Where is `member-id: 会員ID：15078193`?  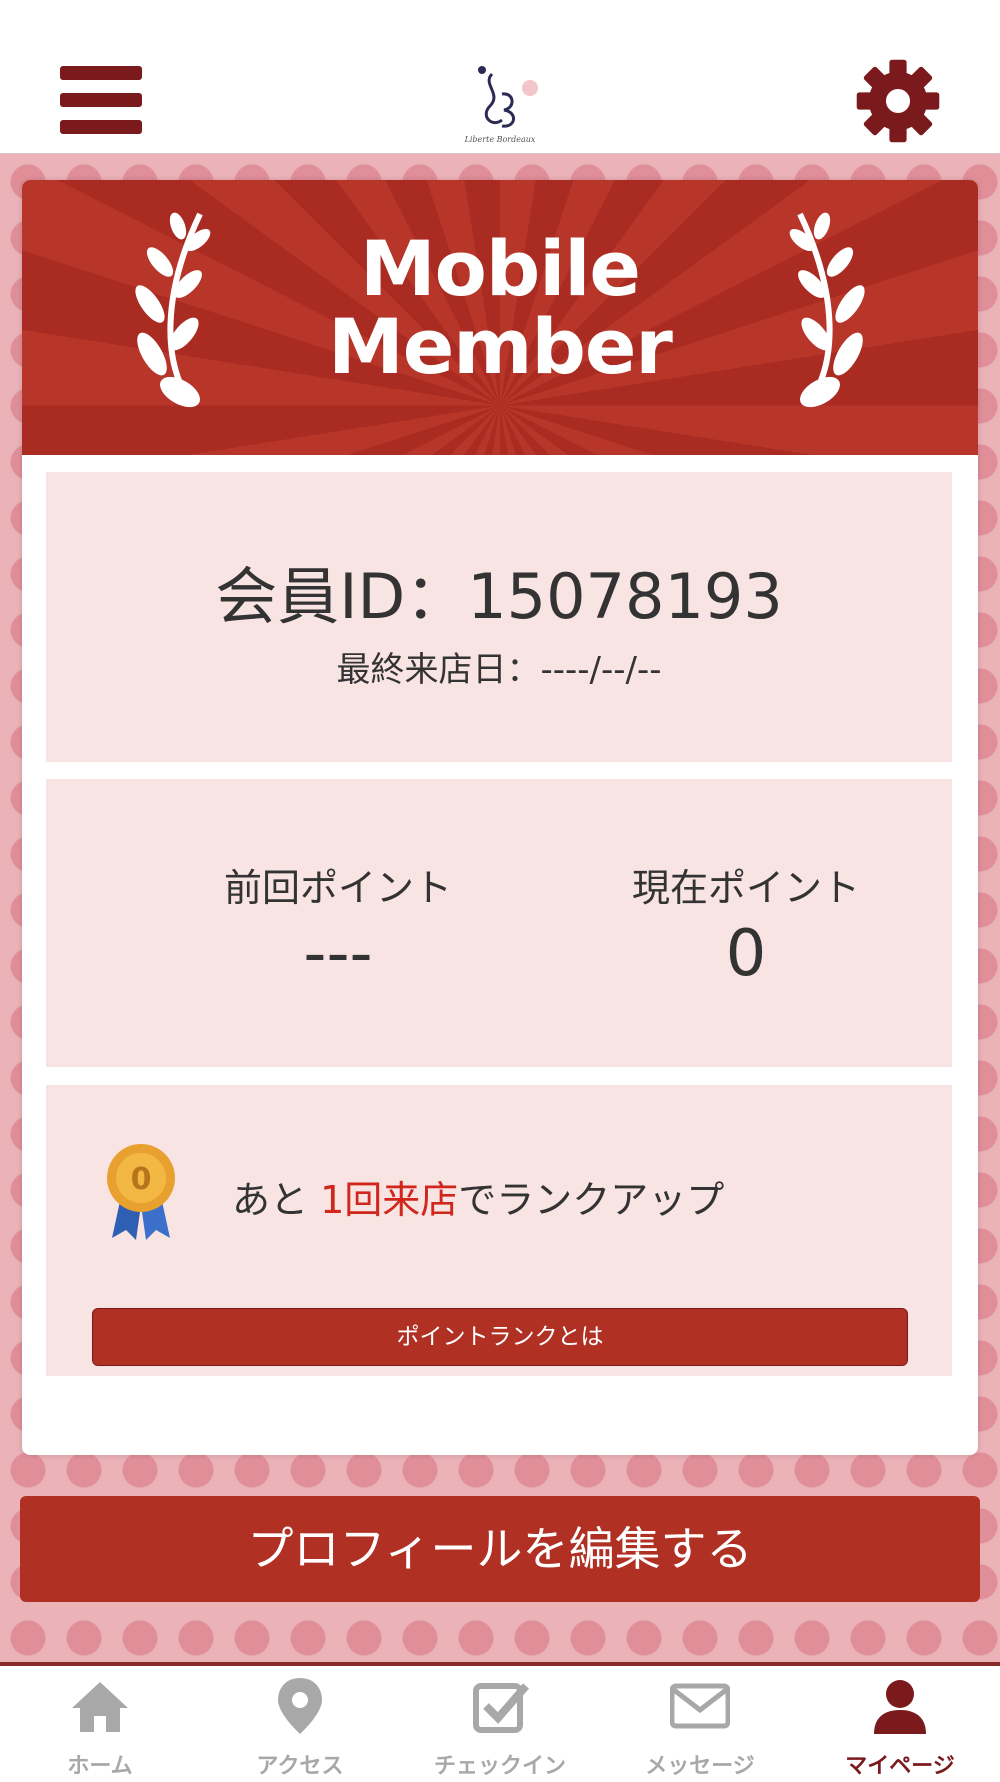 member-id: 会員ID：15078193 is located at coordinates (499, 596).